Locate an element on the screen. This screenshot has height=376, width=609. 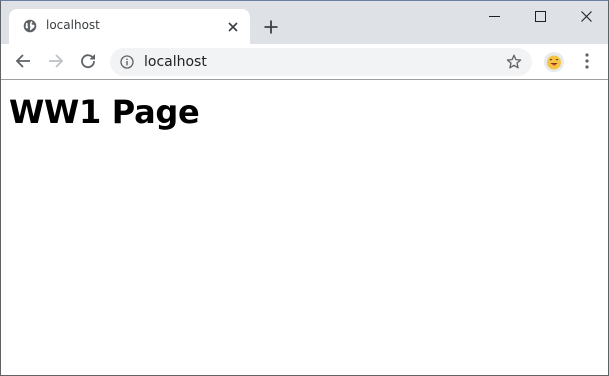
maximize-icon is located at coordinates (540, 16).